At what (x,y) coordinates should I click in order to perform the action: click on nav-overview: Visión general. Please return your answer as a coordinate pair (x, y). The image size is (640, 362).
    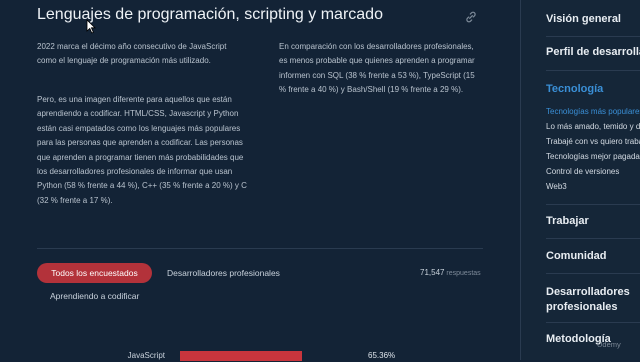
    Looking at the image, I should click on (583, 19).